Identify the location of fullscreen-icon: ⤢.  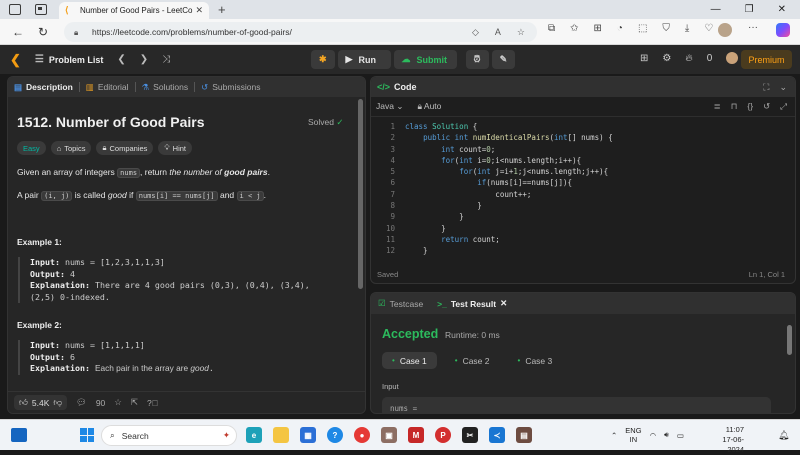
(783, 106).